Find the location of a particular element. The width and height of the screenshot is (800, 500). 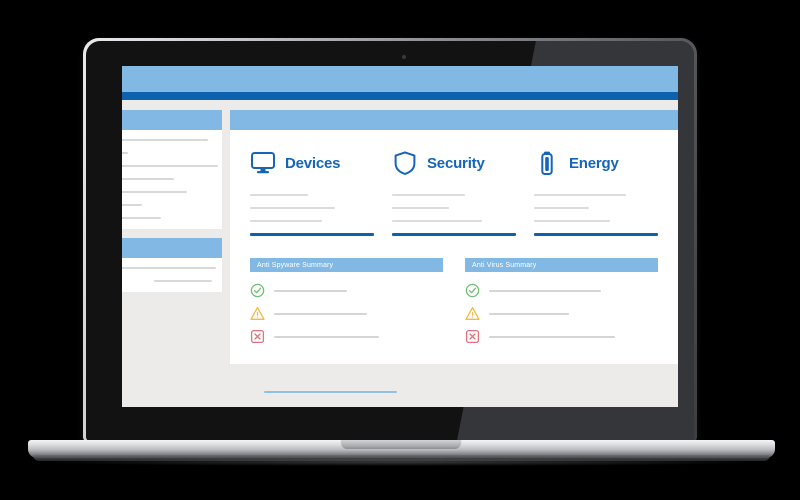

sidebar-card-navigation is located at coordinates (172, 169).